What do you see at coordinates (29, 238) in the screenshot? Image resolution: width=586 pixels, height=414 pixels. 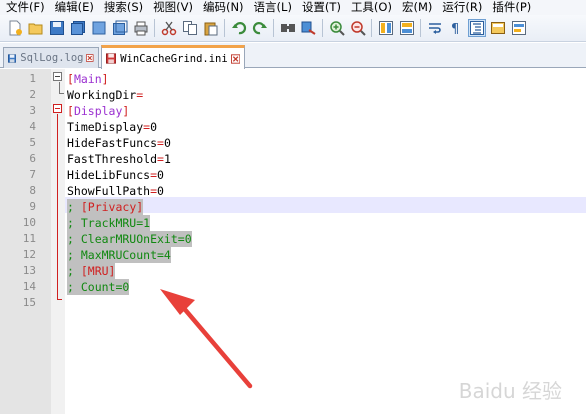 I see `line-number: 11` at bounding box center [29, 238].